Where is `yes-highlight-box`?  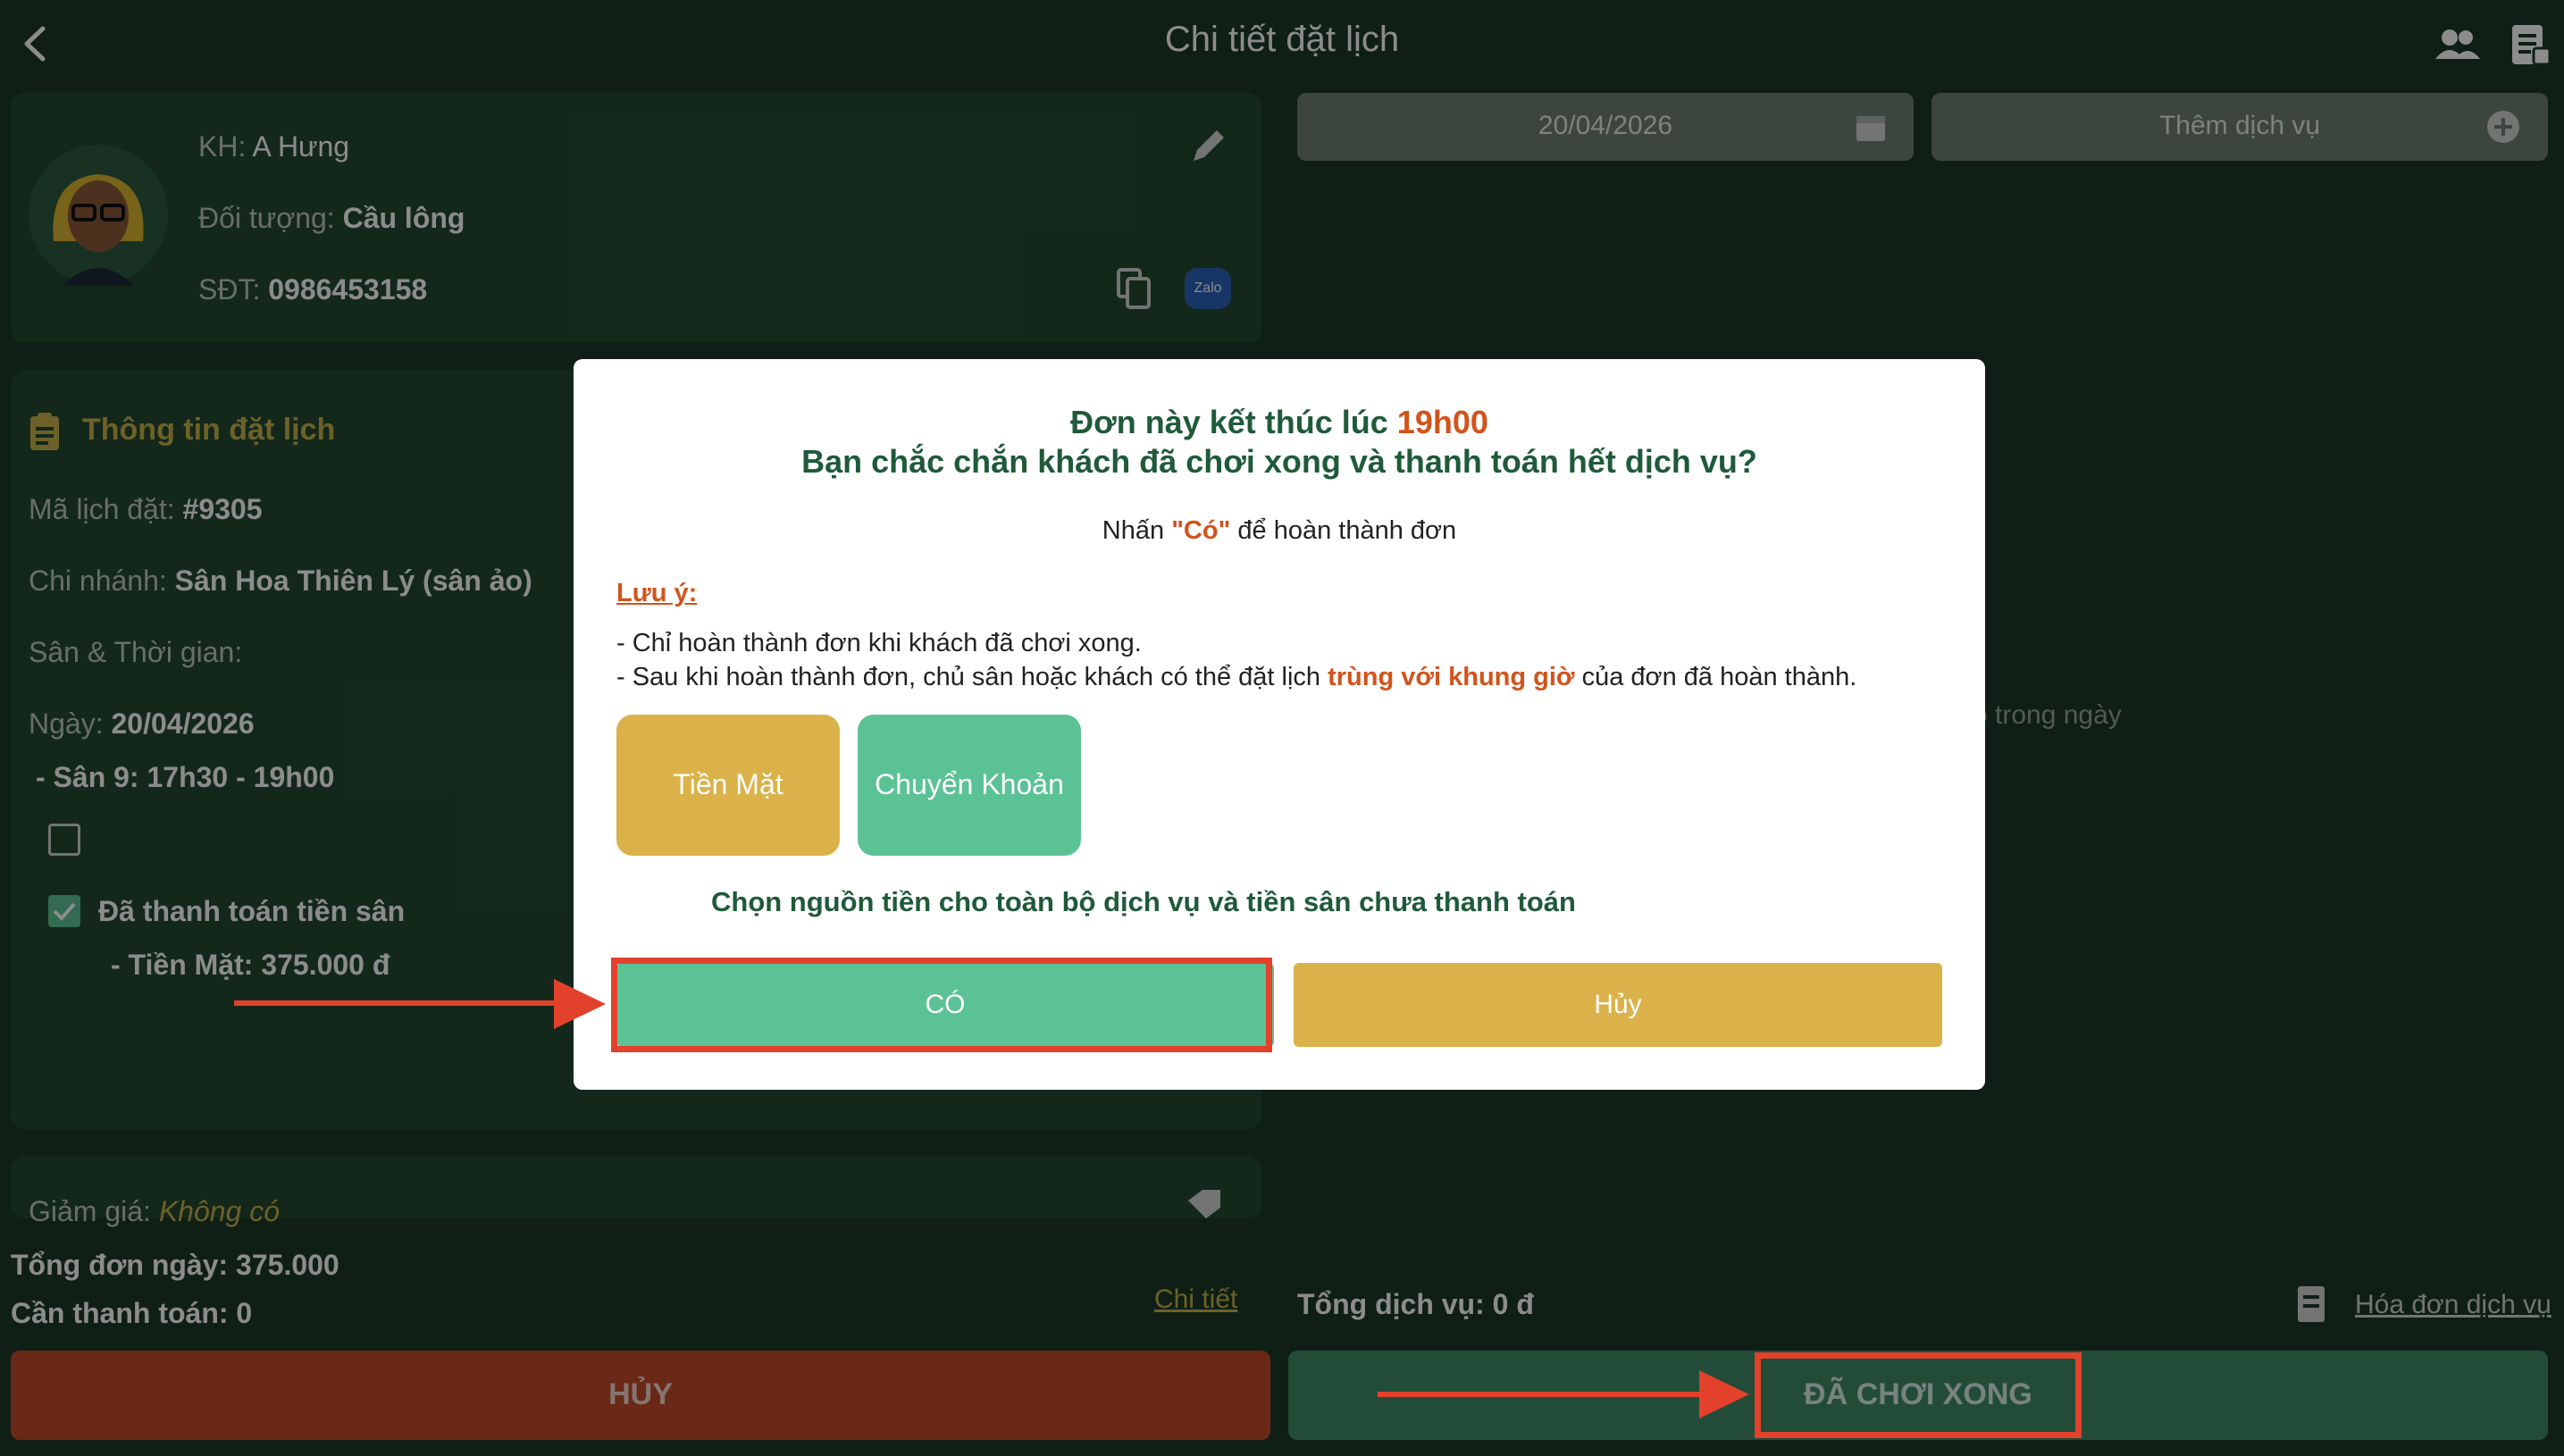
yes-highlight-box is located at coordinates (941, 1005).